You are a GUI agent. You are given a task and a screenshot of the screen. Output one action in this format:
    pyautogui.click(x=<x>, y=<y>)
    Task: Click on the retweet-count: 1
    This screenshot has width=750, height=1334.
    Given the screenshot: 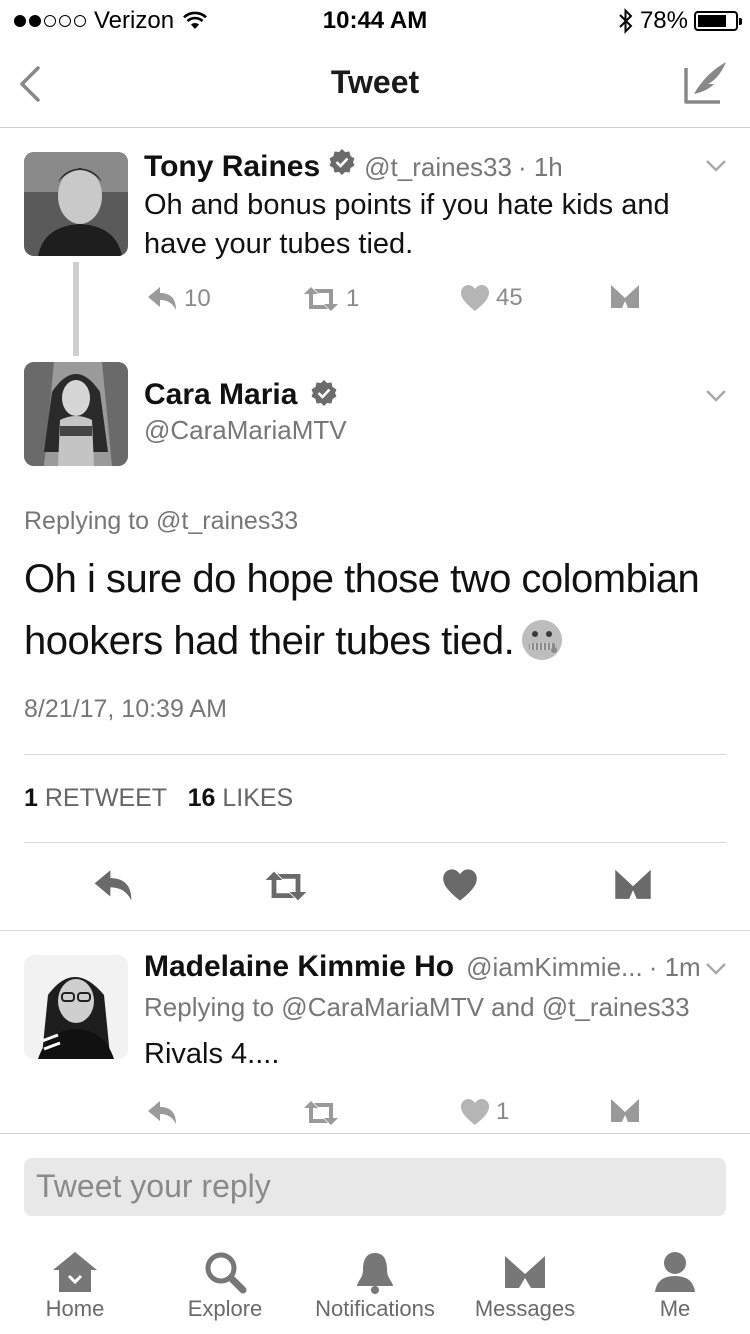 What is the action you would take?
    pyautogui.click(x=353, y=298)
    